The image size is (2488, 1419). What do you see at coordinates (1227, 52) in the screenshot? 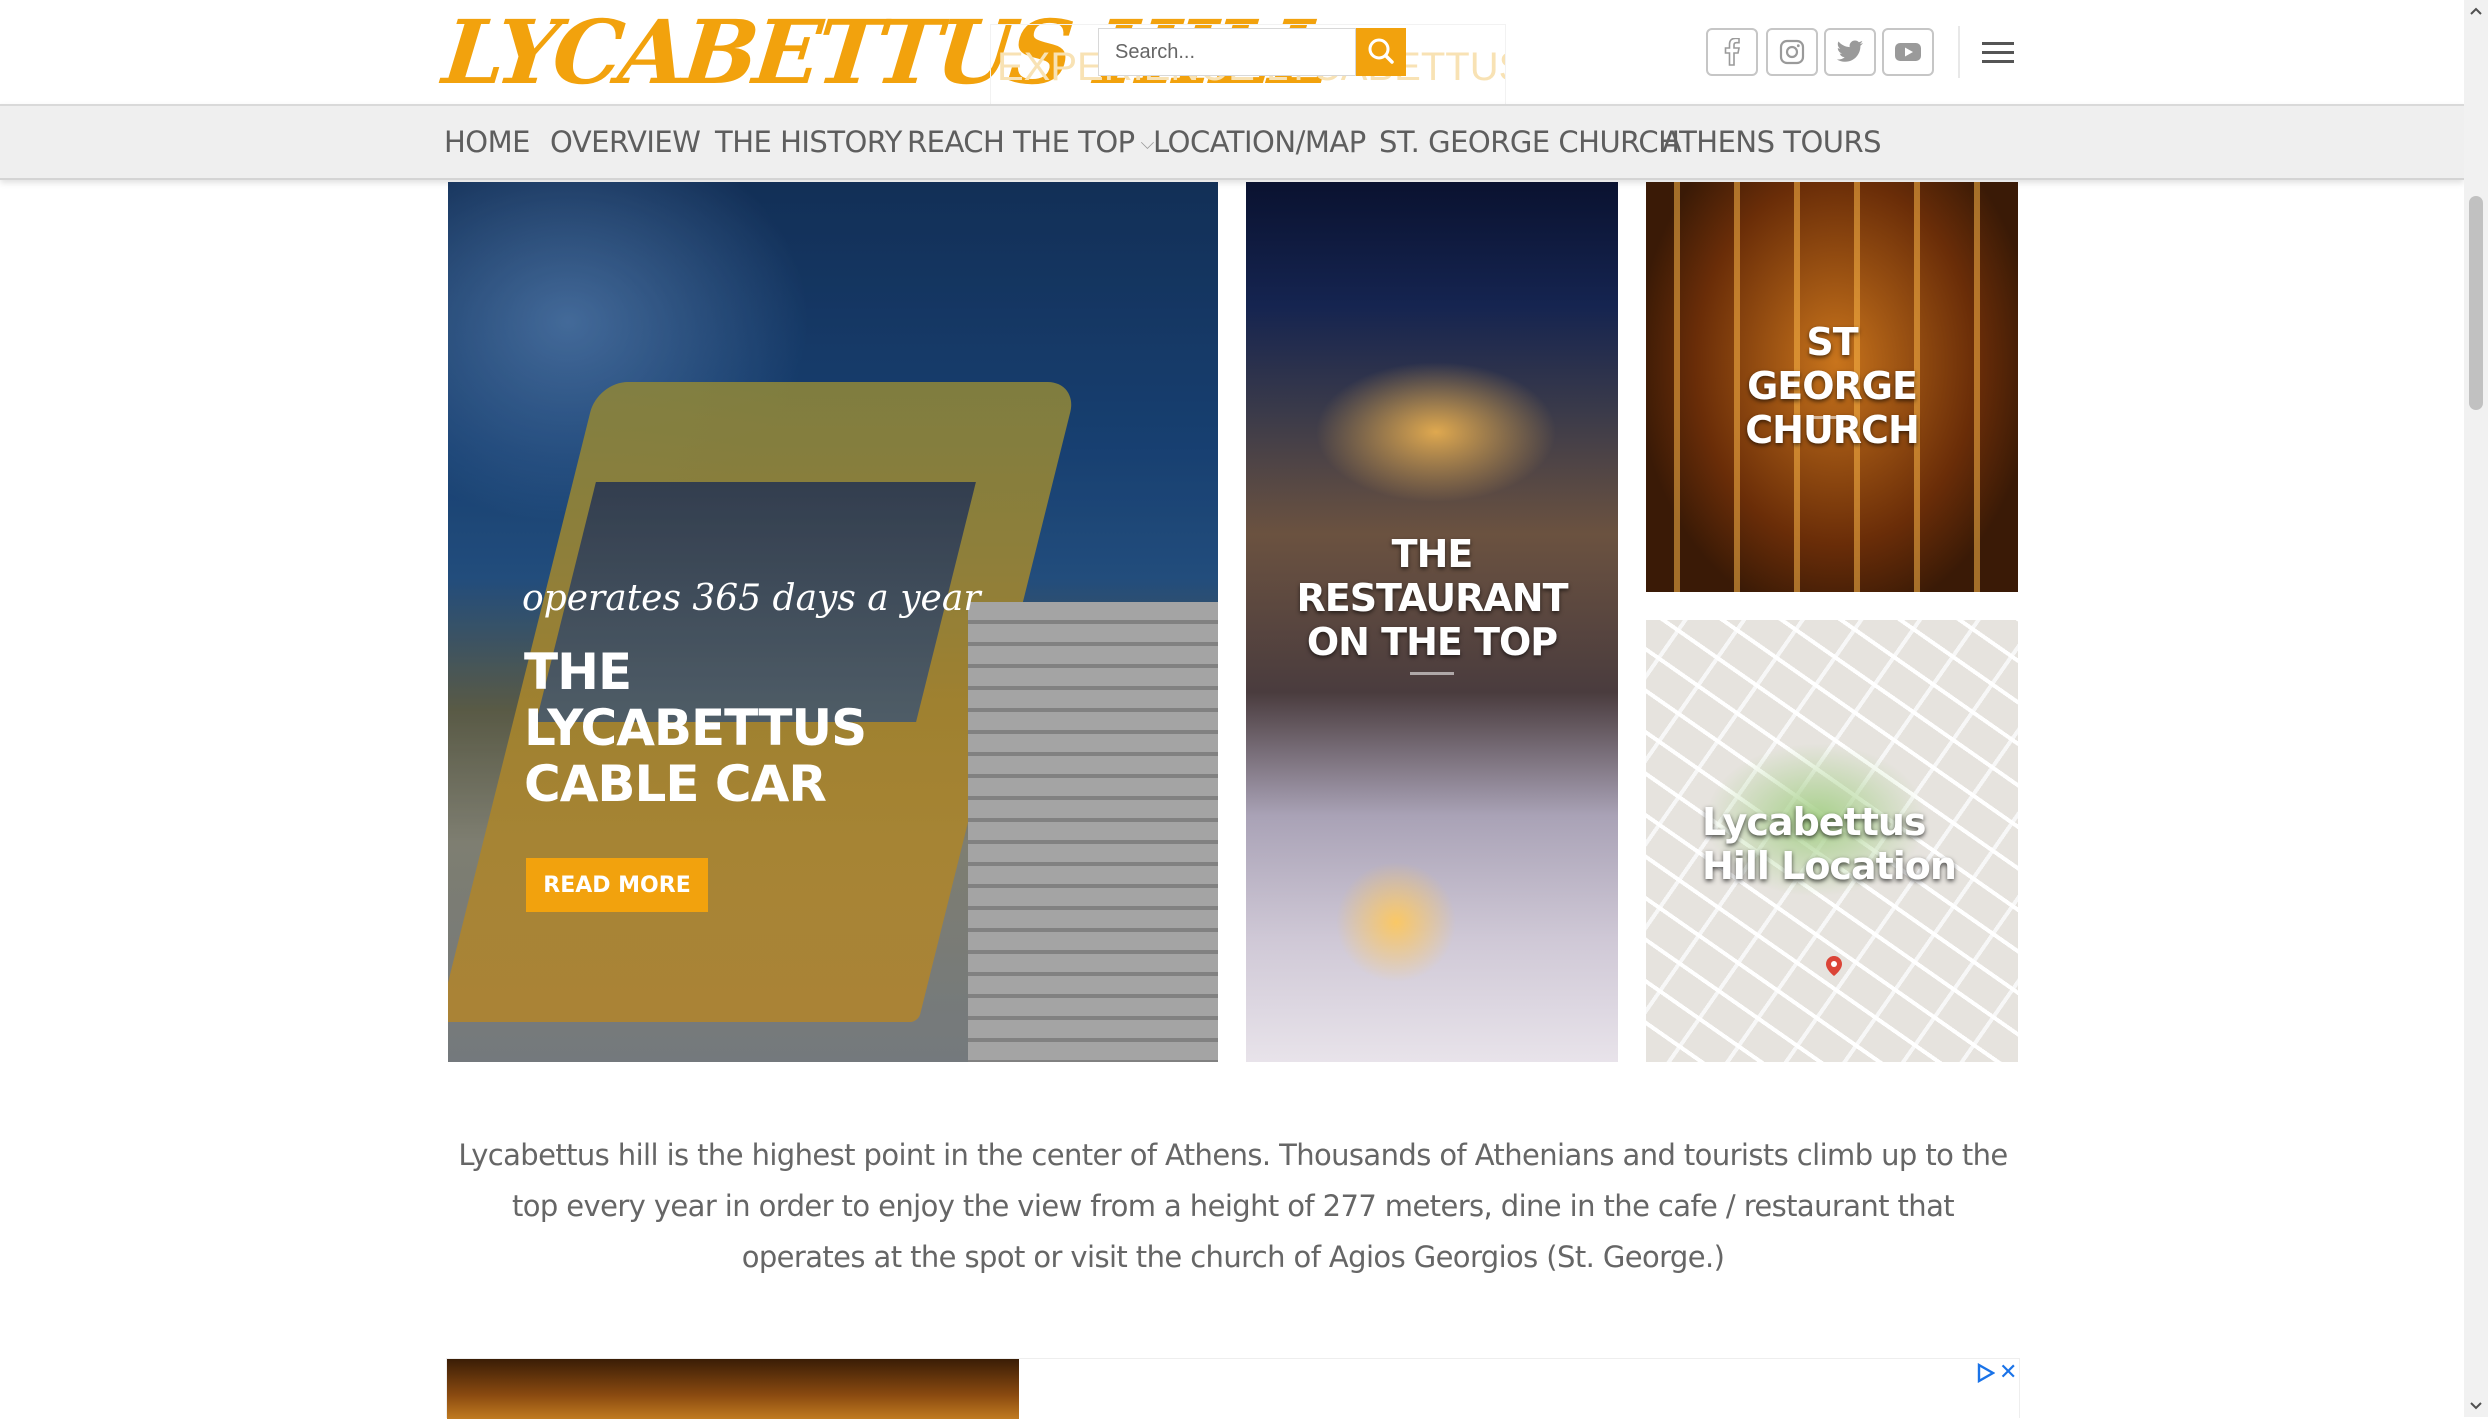
I see `search-input` at bounding box center [1227, 52].